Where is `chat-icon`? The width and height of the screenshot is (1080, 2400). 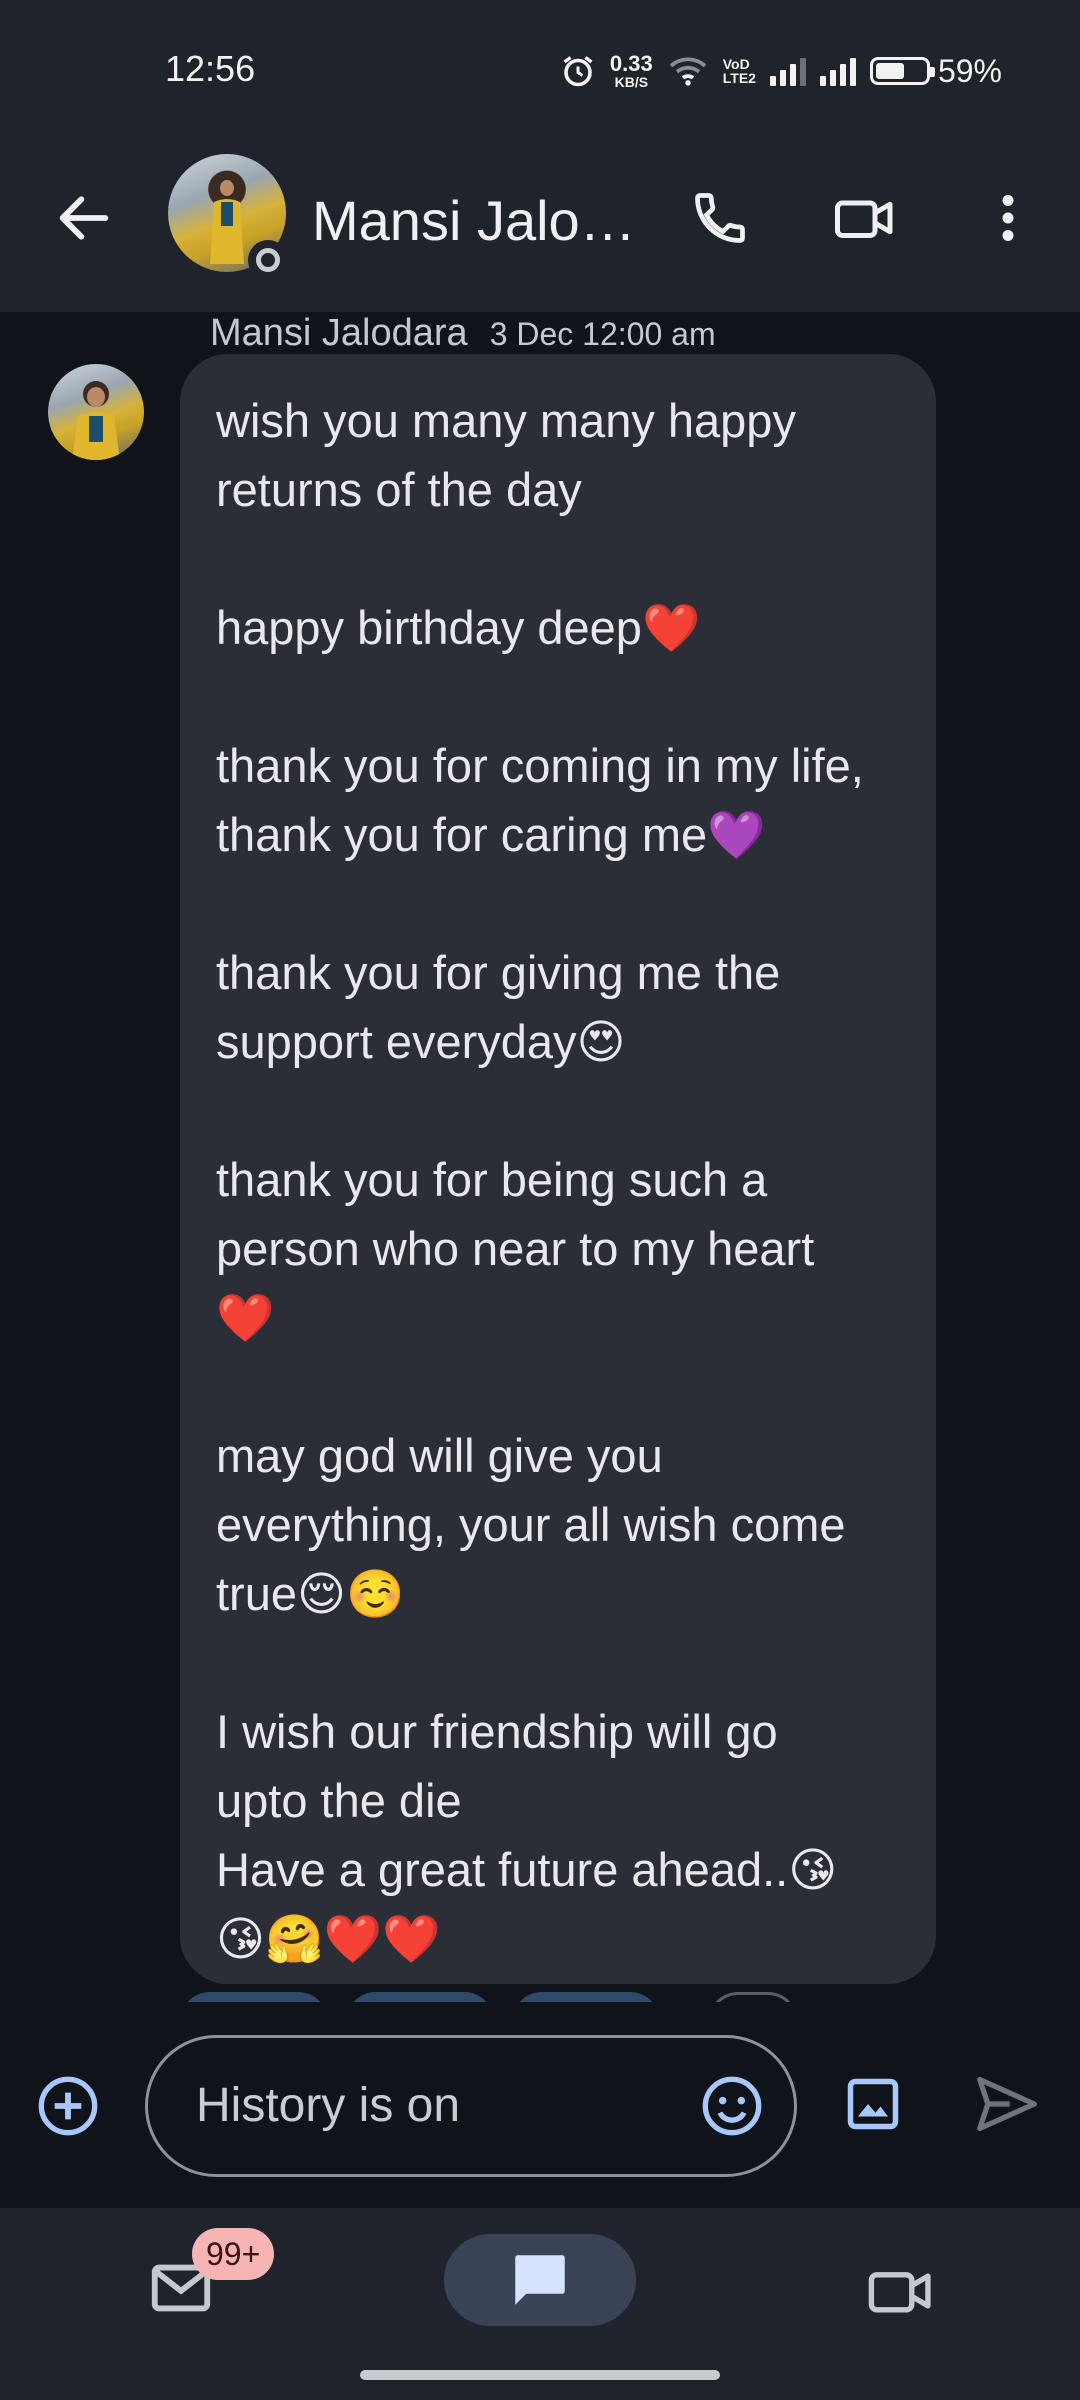 chat-icon is located at coordinates (540, 2280).